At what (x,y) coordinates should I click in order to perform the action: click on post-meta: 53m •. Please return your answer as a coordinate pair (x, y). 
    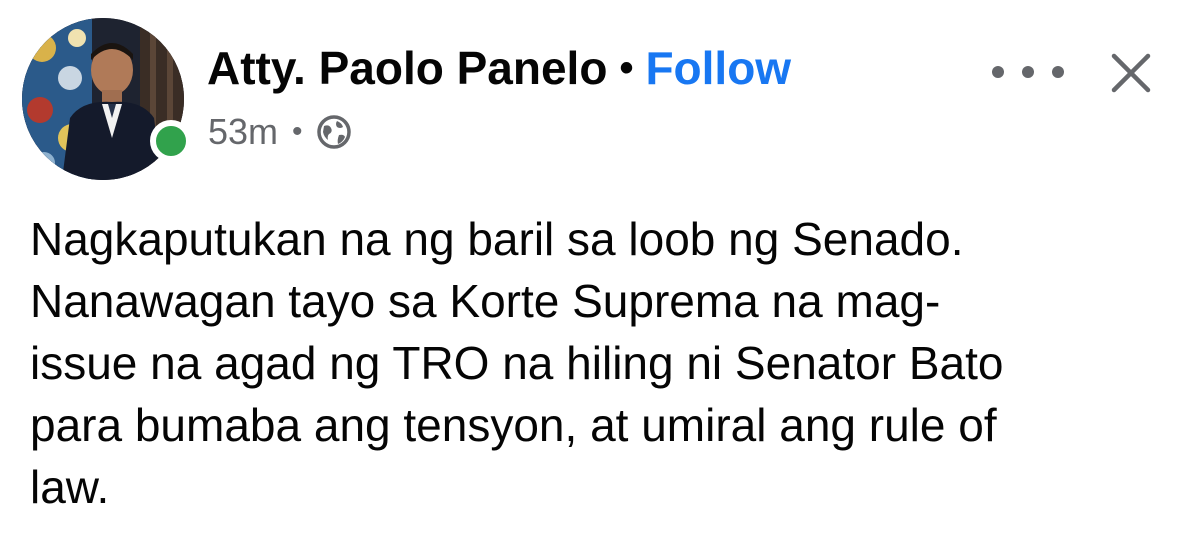
    Looking at the image, I should click on (280, 132).